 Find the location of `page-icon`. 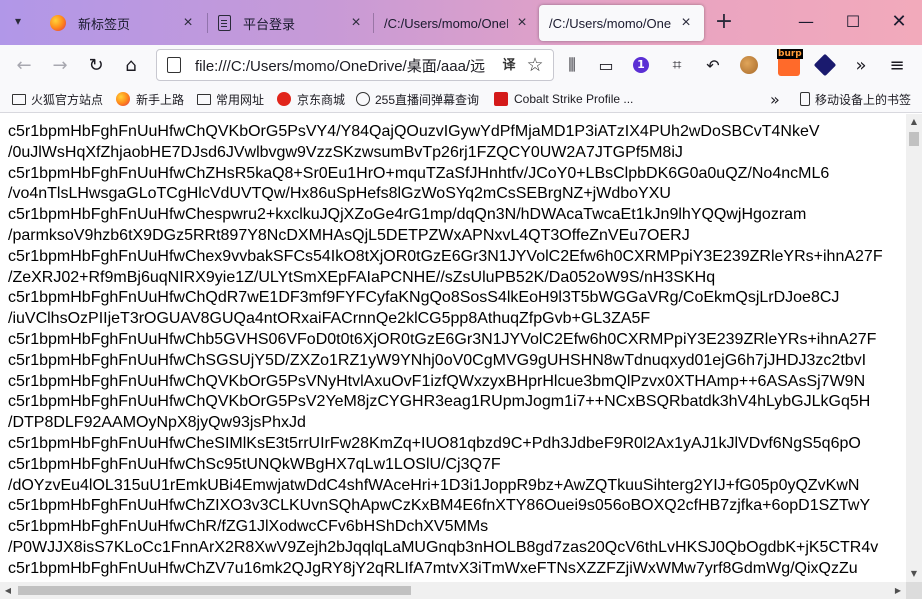

page-icon is located at coordinates (224, 23).